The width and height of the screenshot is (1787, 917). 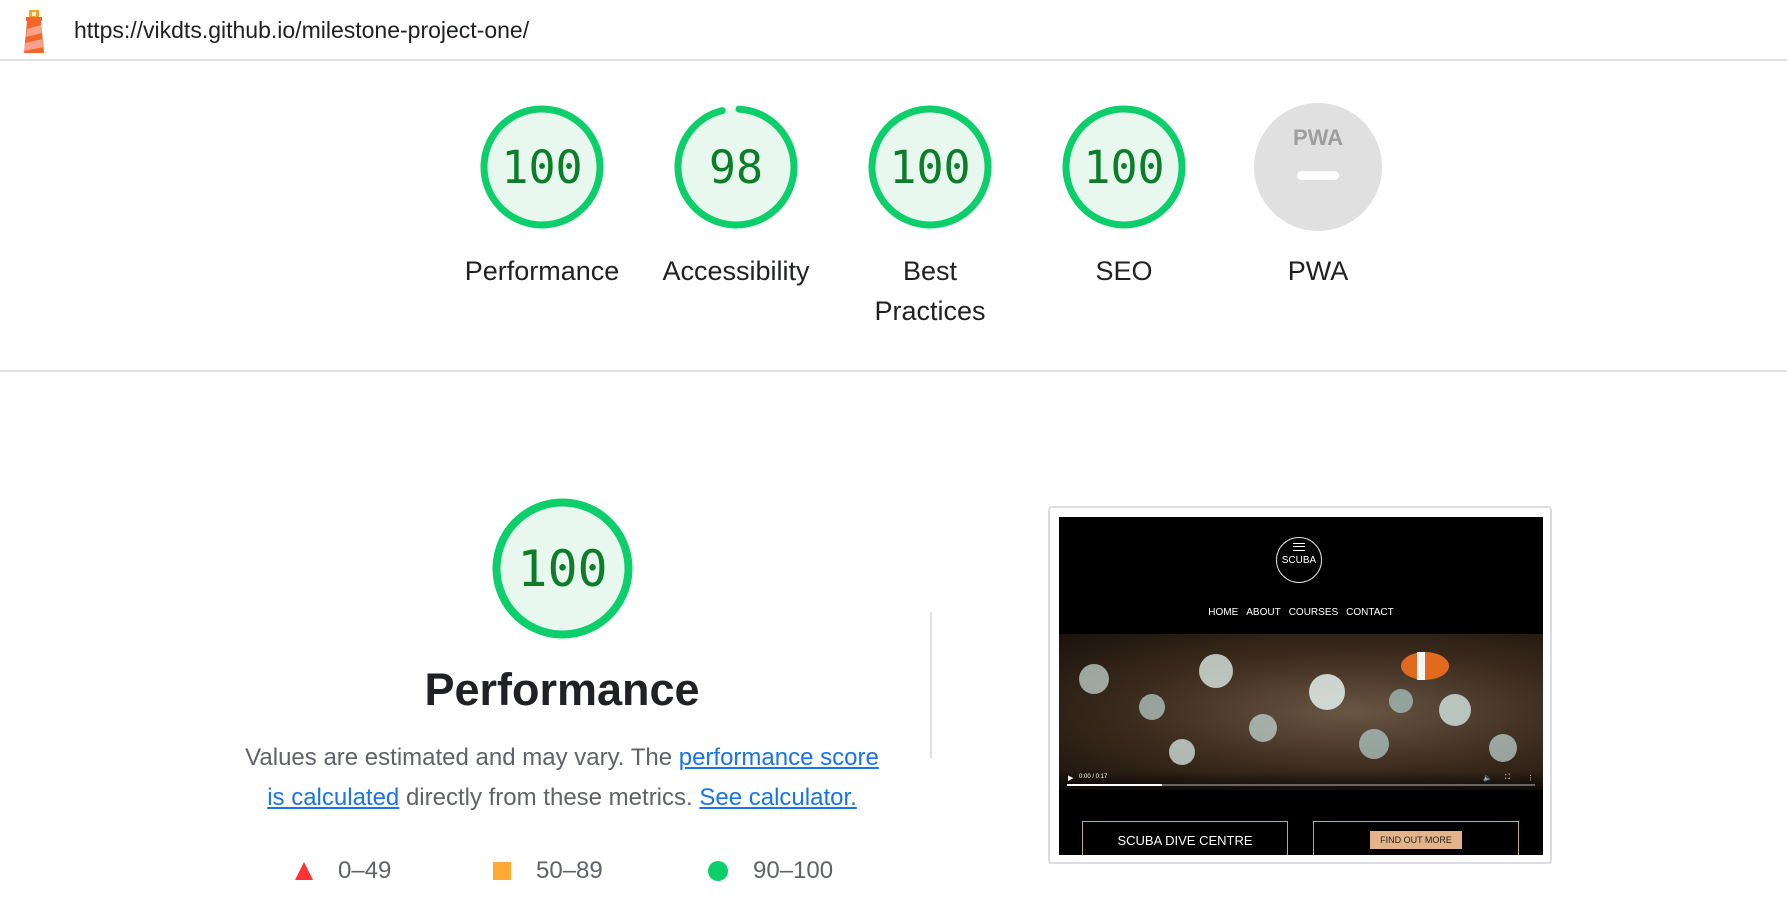 I want to click on dive-logo: SCUBA, so click(x=1299, y=560).